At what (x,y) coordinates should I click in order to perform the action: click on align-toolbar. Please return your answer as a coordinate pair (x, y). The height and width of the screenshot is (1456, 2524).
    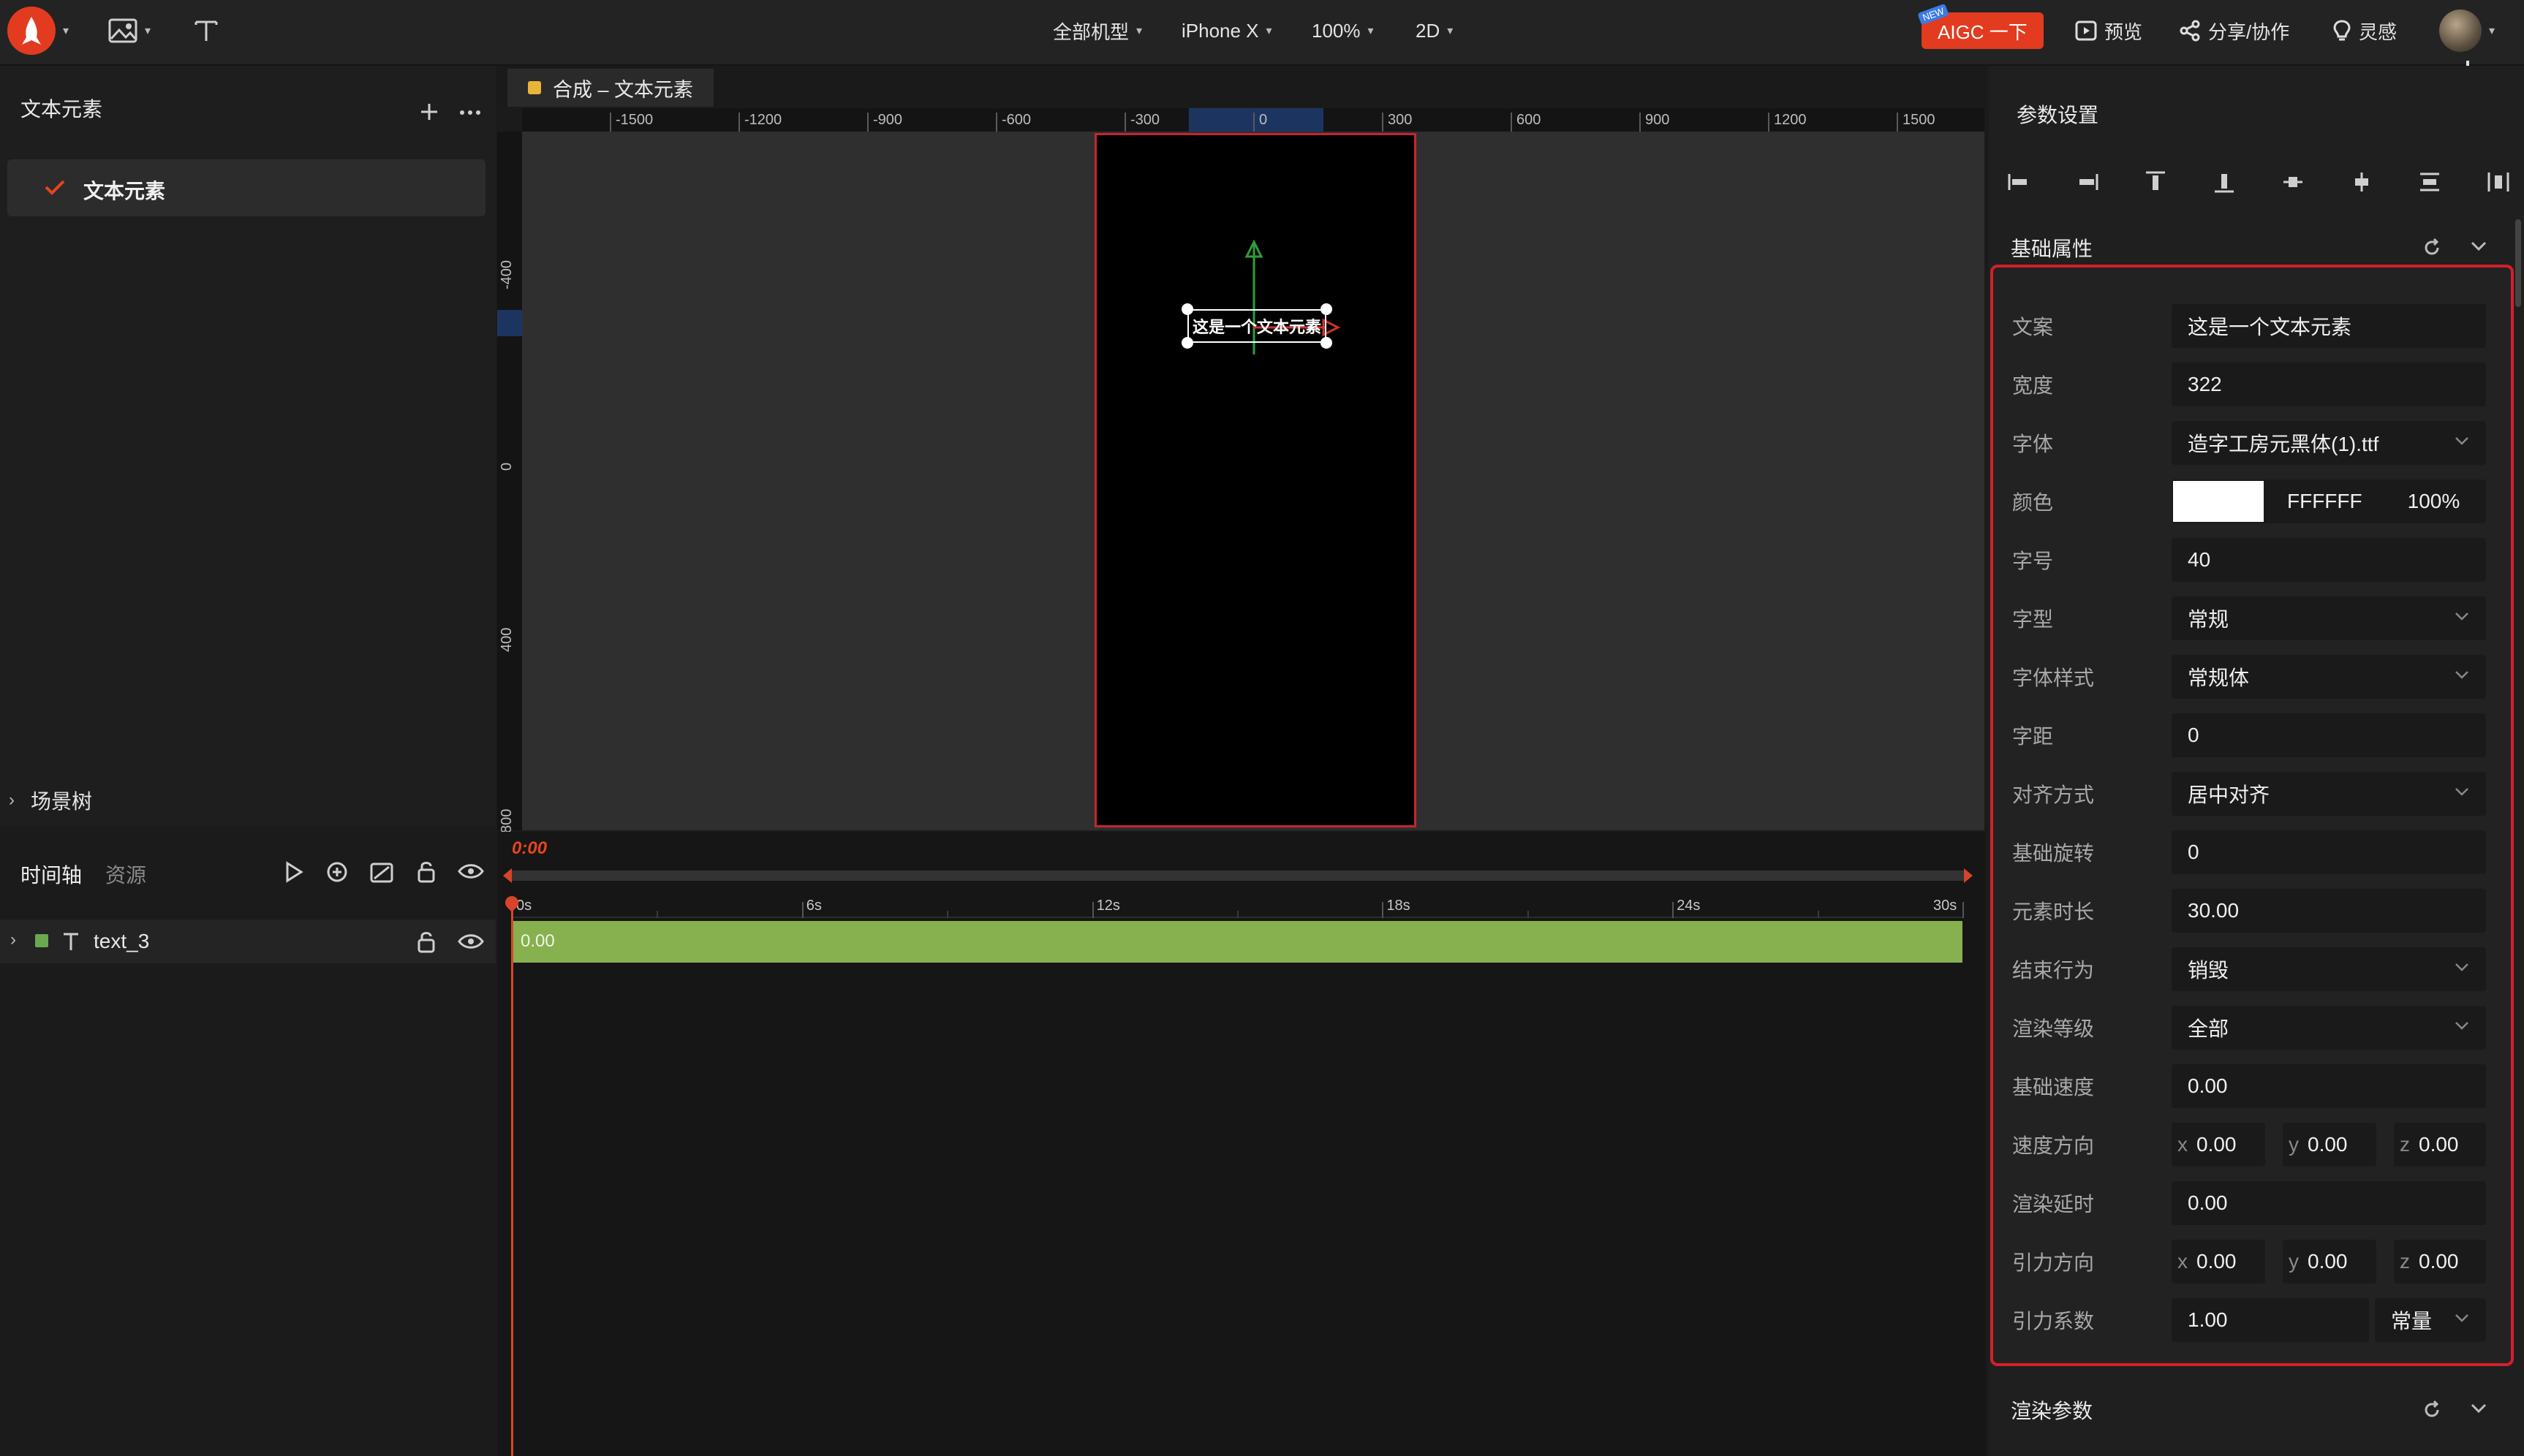
    Looking at the image, I should click on (2258, 182).